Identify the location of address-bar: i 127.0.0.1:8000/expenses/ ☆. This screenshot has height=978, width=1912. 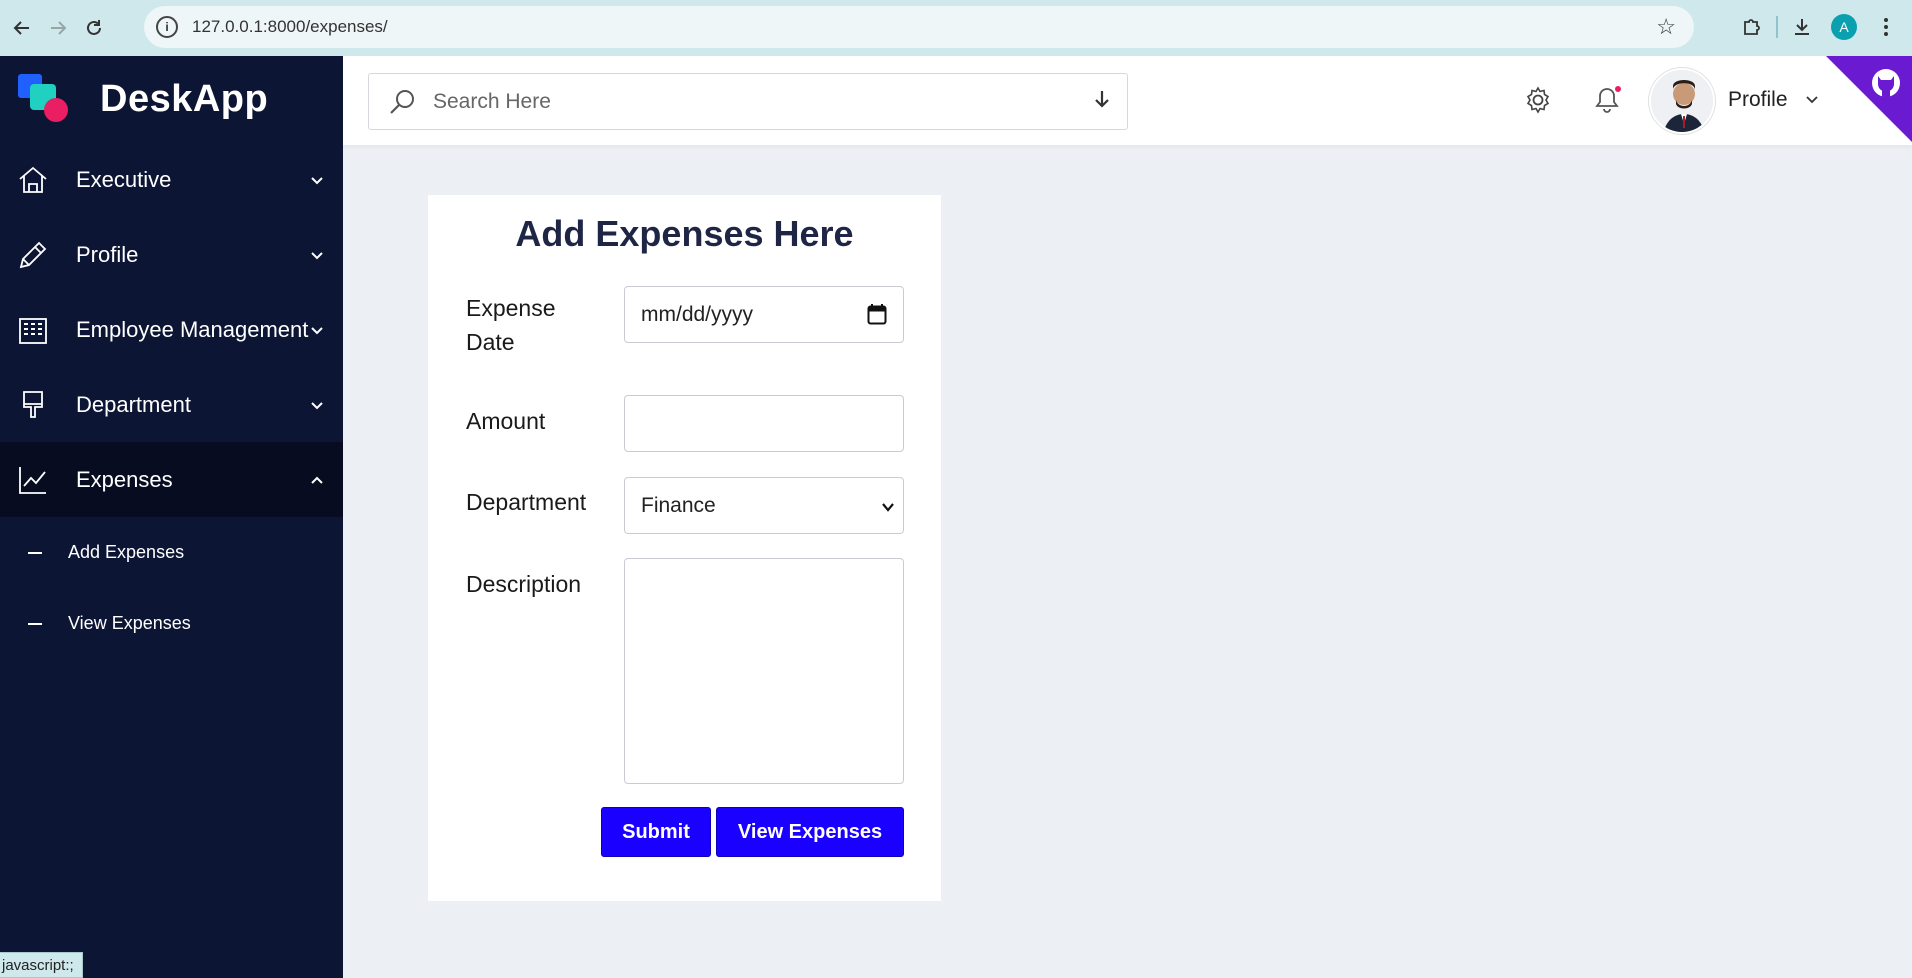
(919, 27).